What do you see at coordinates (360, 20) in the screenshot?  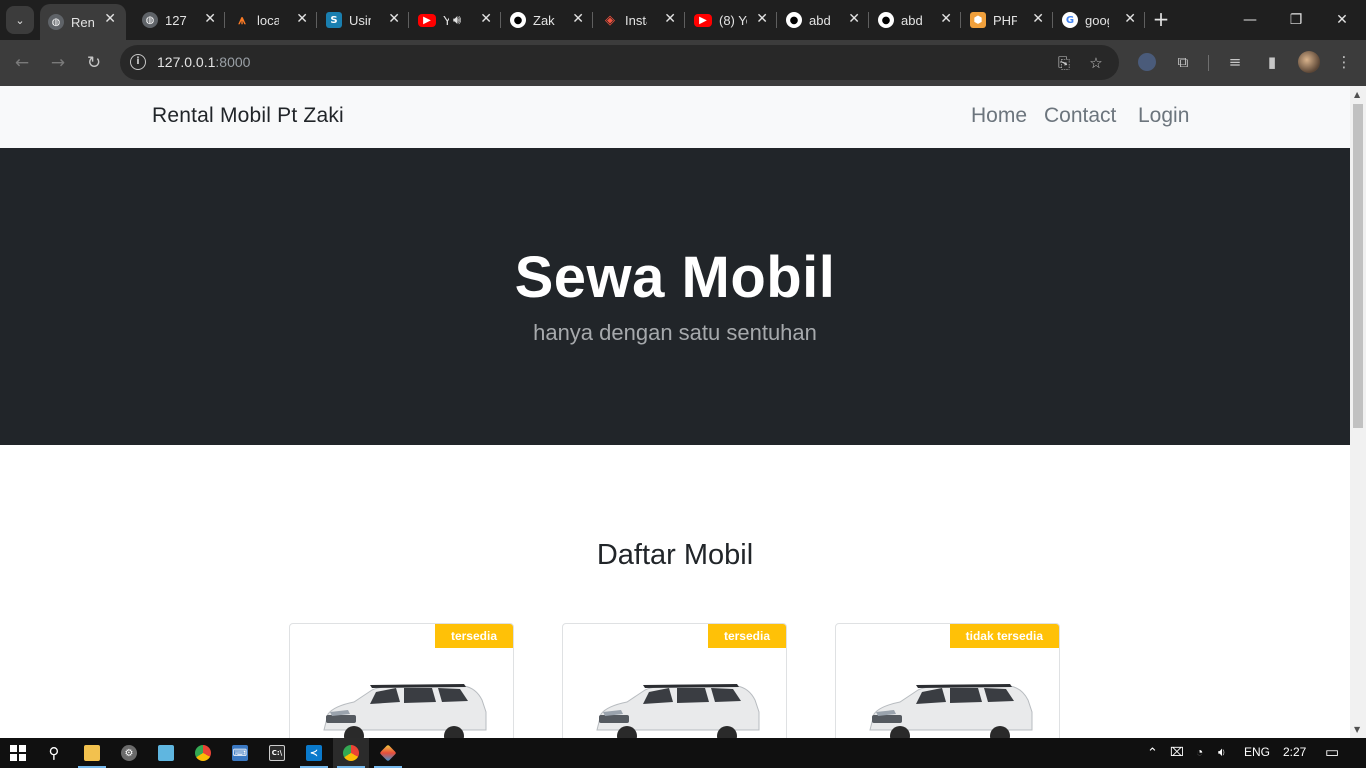 I see `tab-title: Using` at bounding box center [360, 20].